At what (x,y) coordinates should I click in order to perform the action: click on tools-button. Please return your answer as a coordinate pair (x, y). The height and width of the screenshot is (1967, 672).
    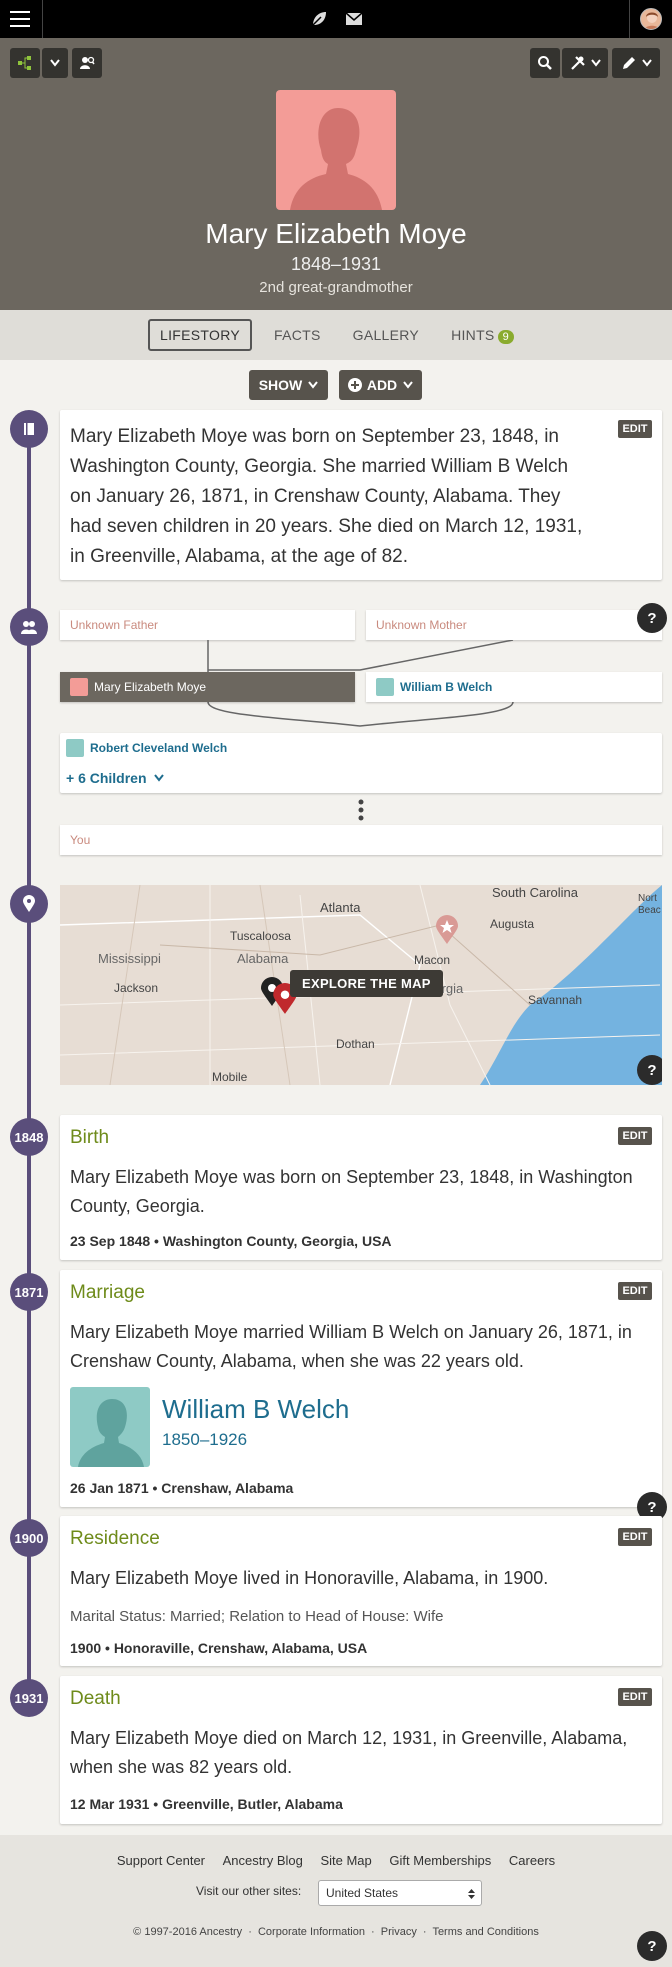
    Looking at the image, I should click on (585, 63).